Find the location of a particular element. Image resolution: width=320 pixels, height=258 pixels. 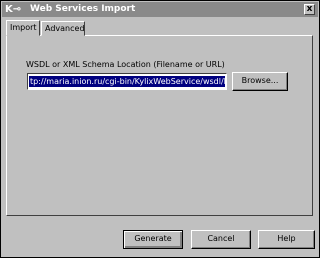

help-button: Help is located at coordinates (286, 239).